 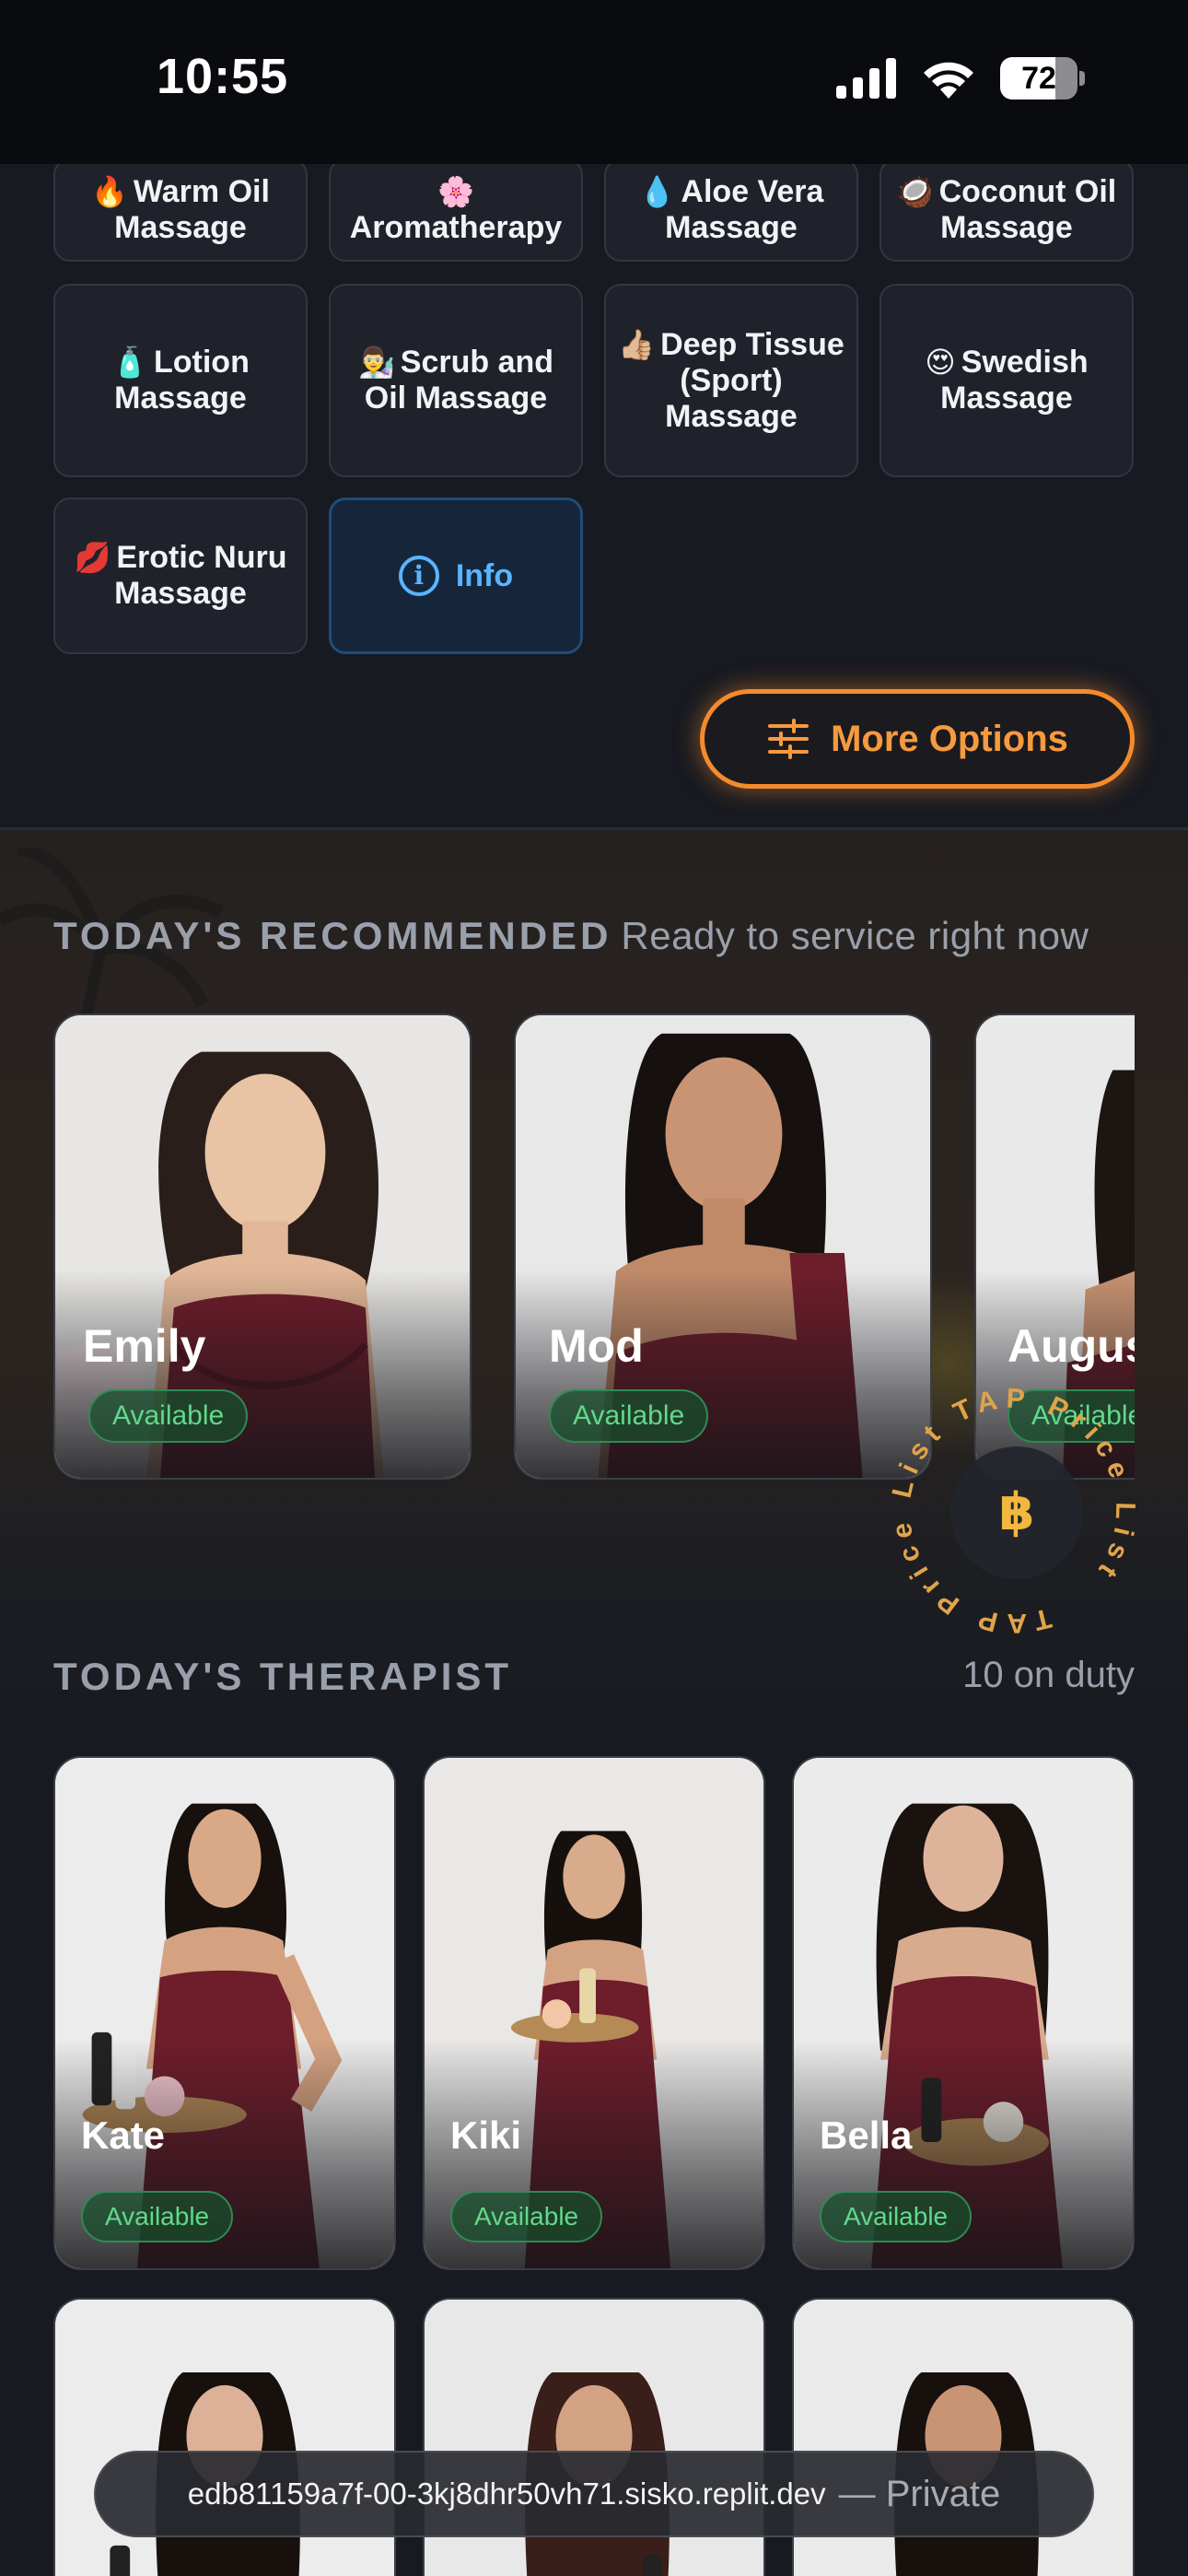 What do you see at coordinates (283, 1676) in the screenshot?
I see `therapist-heading: TODAY'S THERAPIST` at bounding box center [283, 1676].